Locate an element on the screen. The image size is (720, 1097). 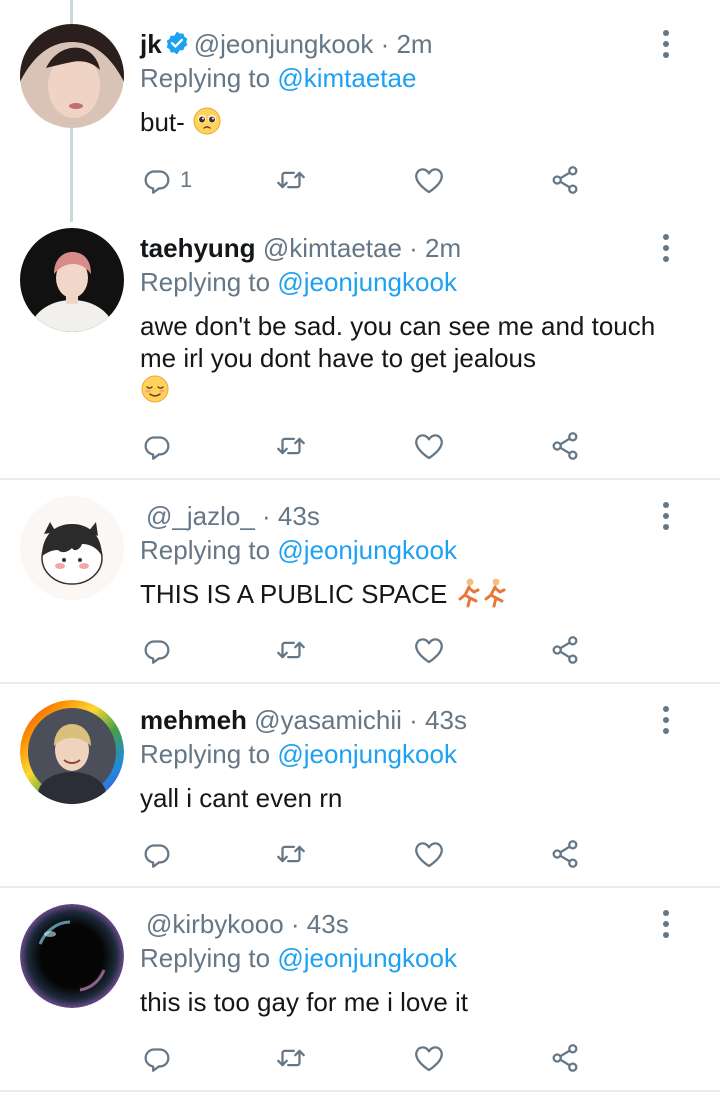
display-name: mehmeh is located at coordinates (193, 720).